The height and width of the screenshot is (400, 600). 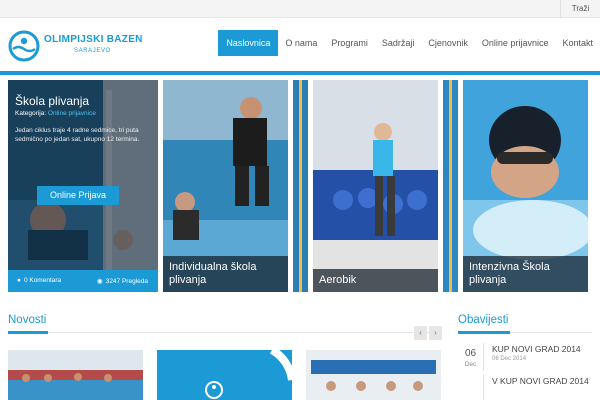 I want to click on category-label: Kategorija:, so click(x=31, y=113).